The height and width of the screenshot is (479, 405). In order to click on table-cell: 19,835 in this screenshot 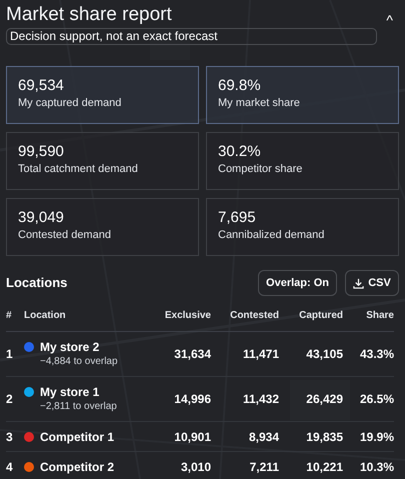, I will do `click(324, 437)`.